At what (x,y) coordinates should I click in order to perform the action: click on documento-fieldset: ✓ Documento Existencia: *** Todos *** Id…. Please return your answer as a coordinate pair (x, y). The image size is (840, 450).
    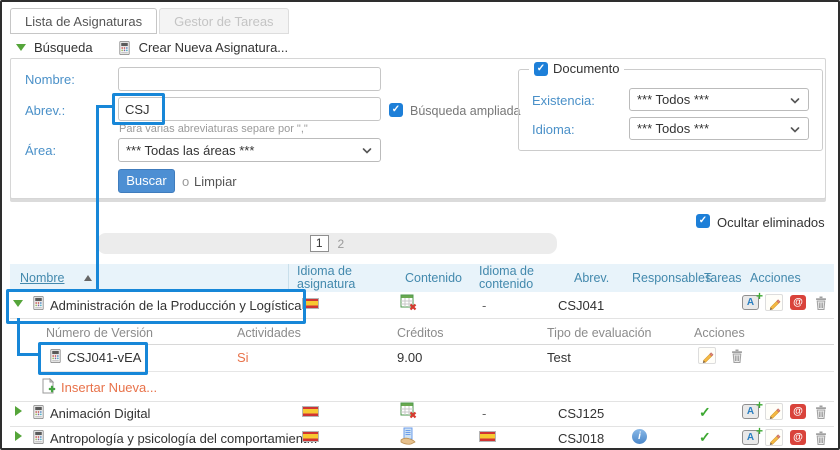
    Looking at the image, I should click on (670, 106).